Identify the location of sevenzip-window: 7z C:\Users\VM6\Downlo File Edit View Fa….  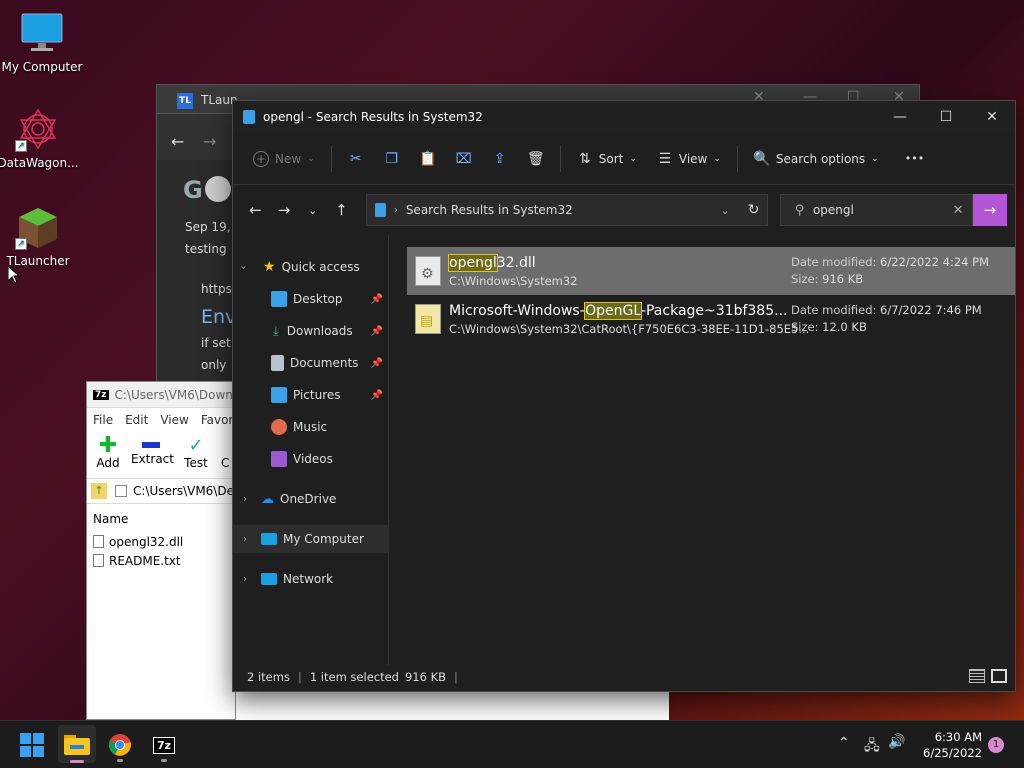
(161, 550).